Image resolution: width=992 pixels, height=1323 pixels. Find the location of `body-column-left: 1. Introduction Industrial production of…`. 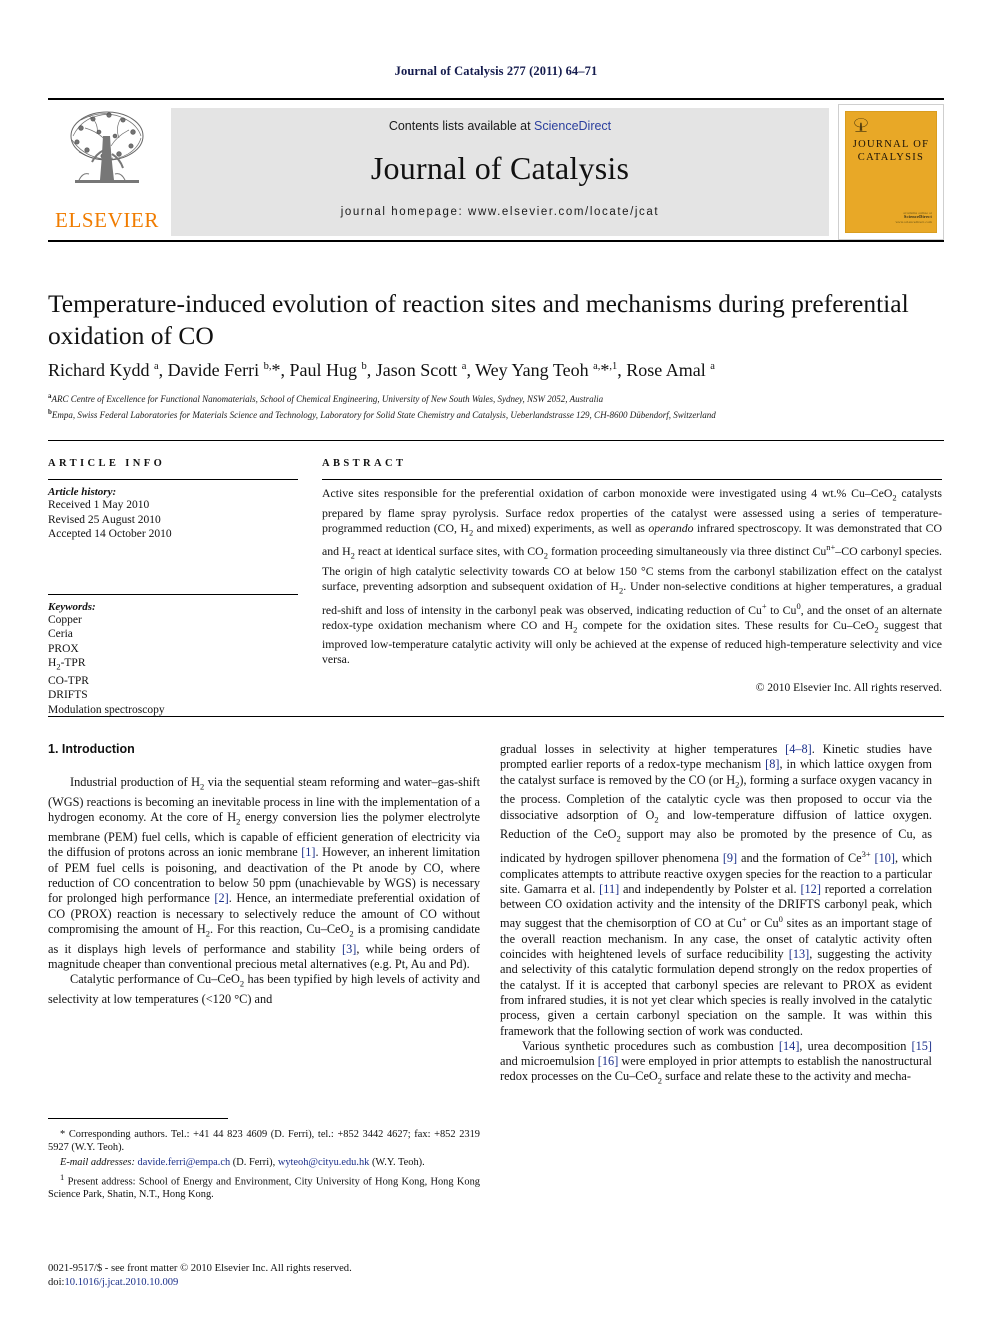

body-column-left: 1. Introduction Industrial production of… is located at coordinates (264, 874).